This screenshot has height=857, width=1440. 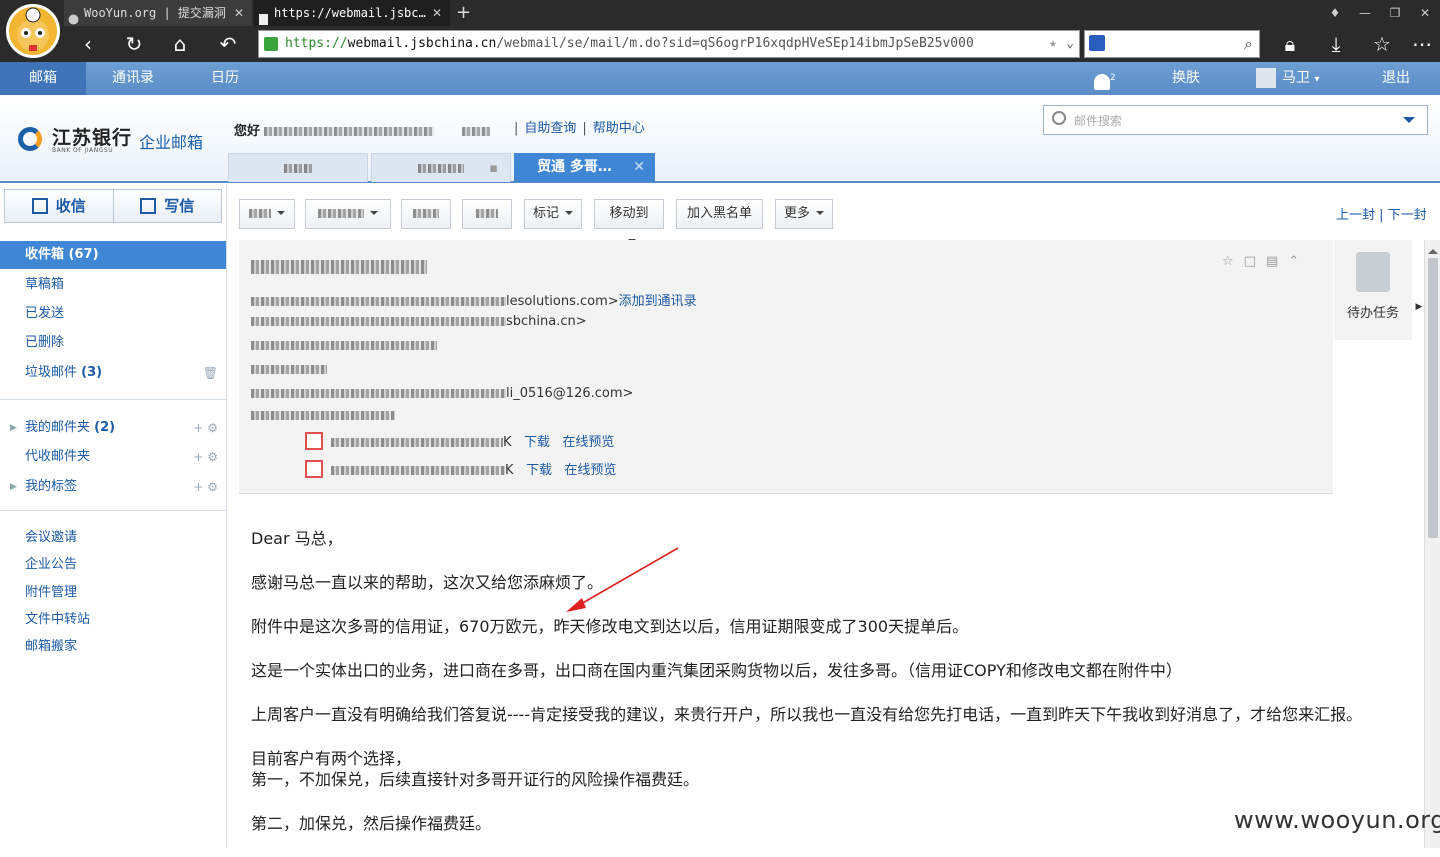 What do you see at coordinates (228, 44) in the screenshot?
I see `undo-icon: ↶` at bounding box center [228, 44].